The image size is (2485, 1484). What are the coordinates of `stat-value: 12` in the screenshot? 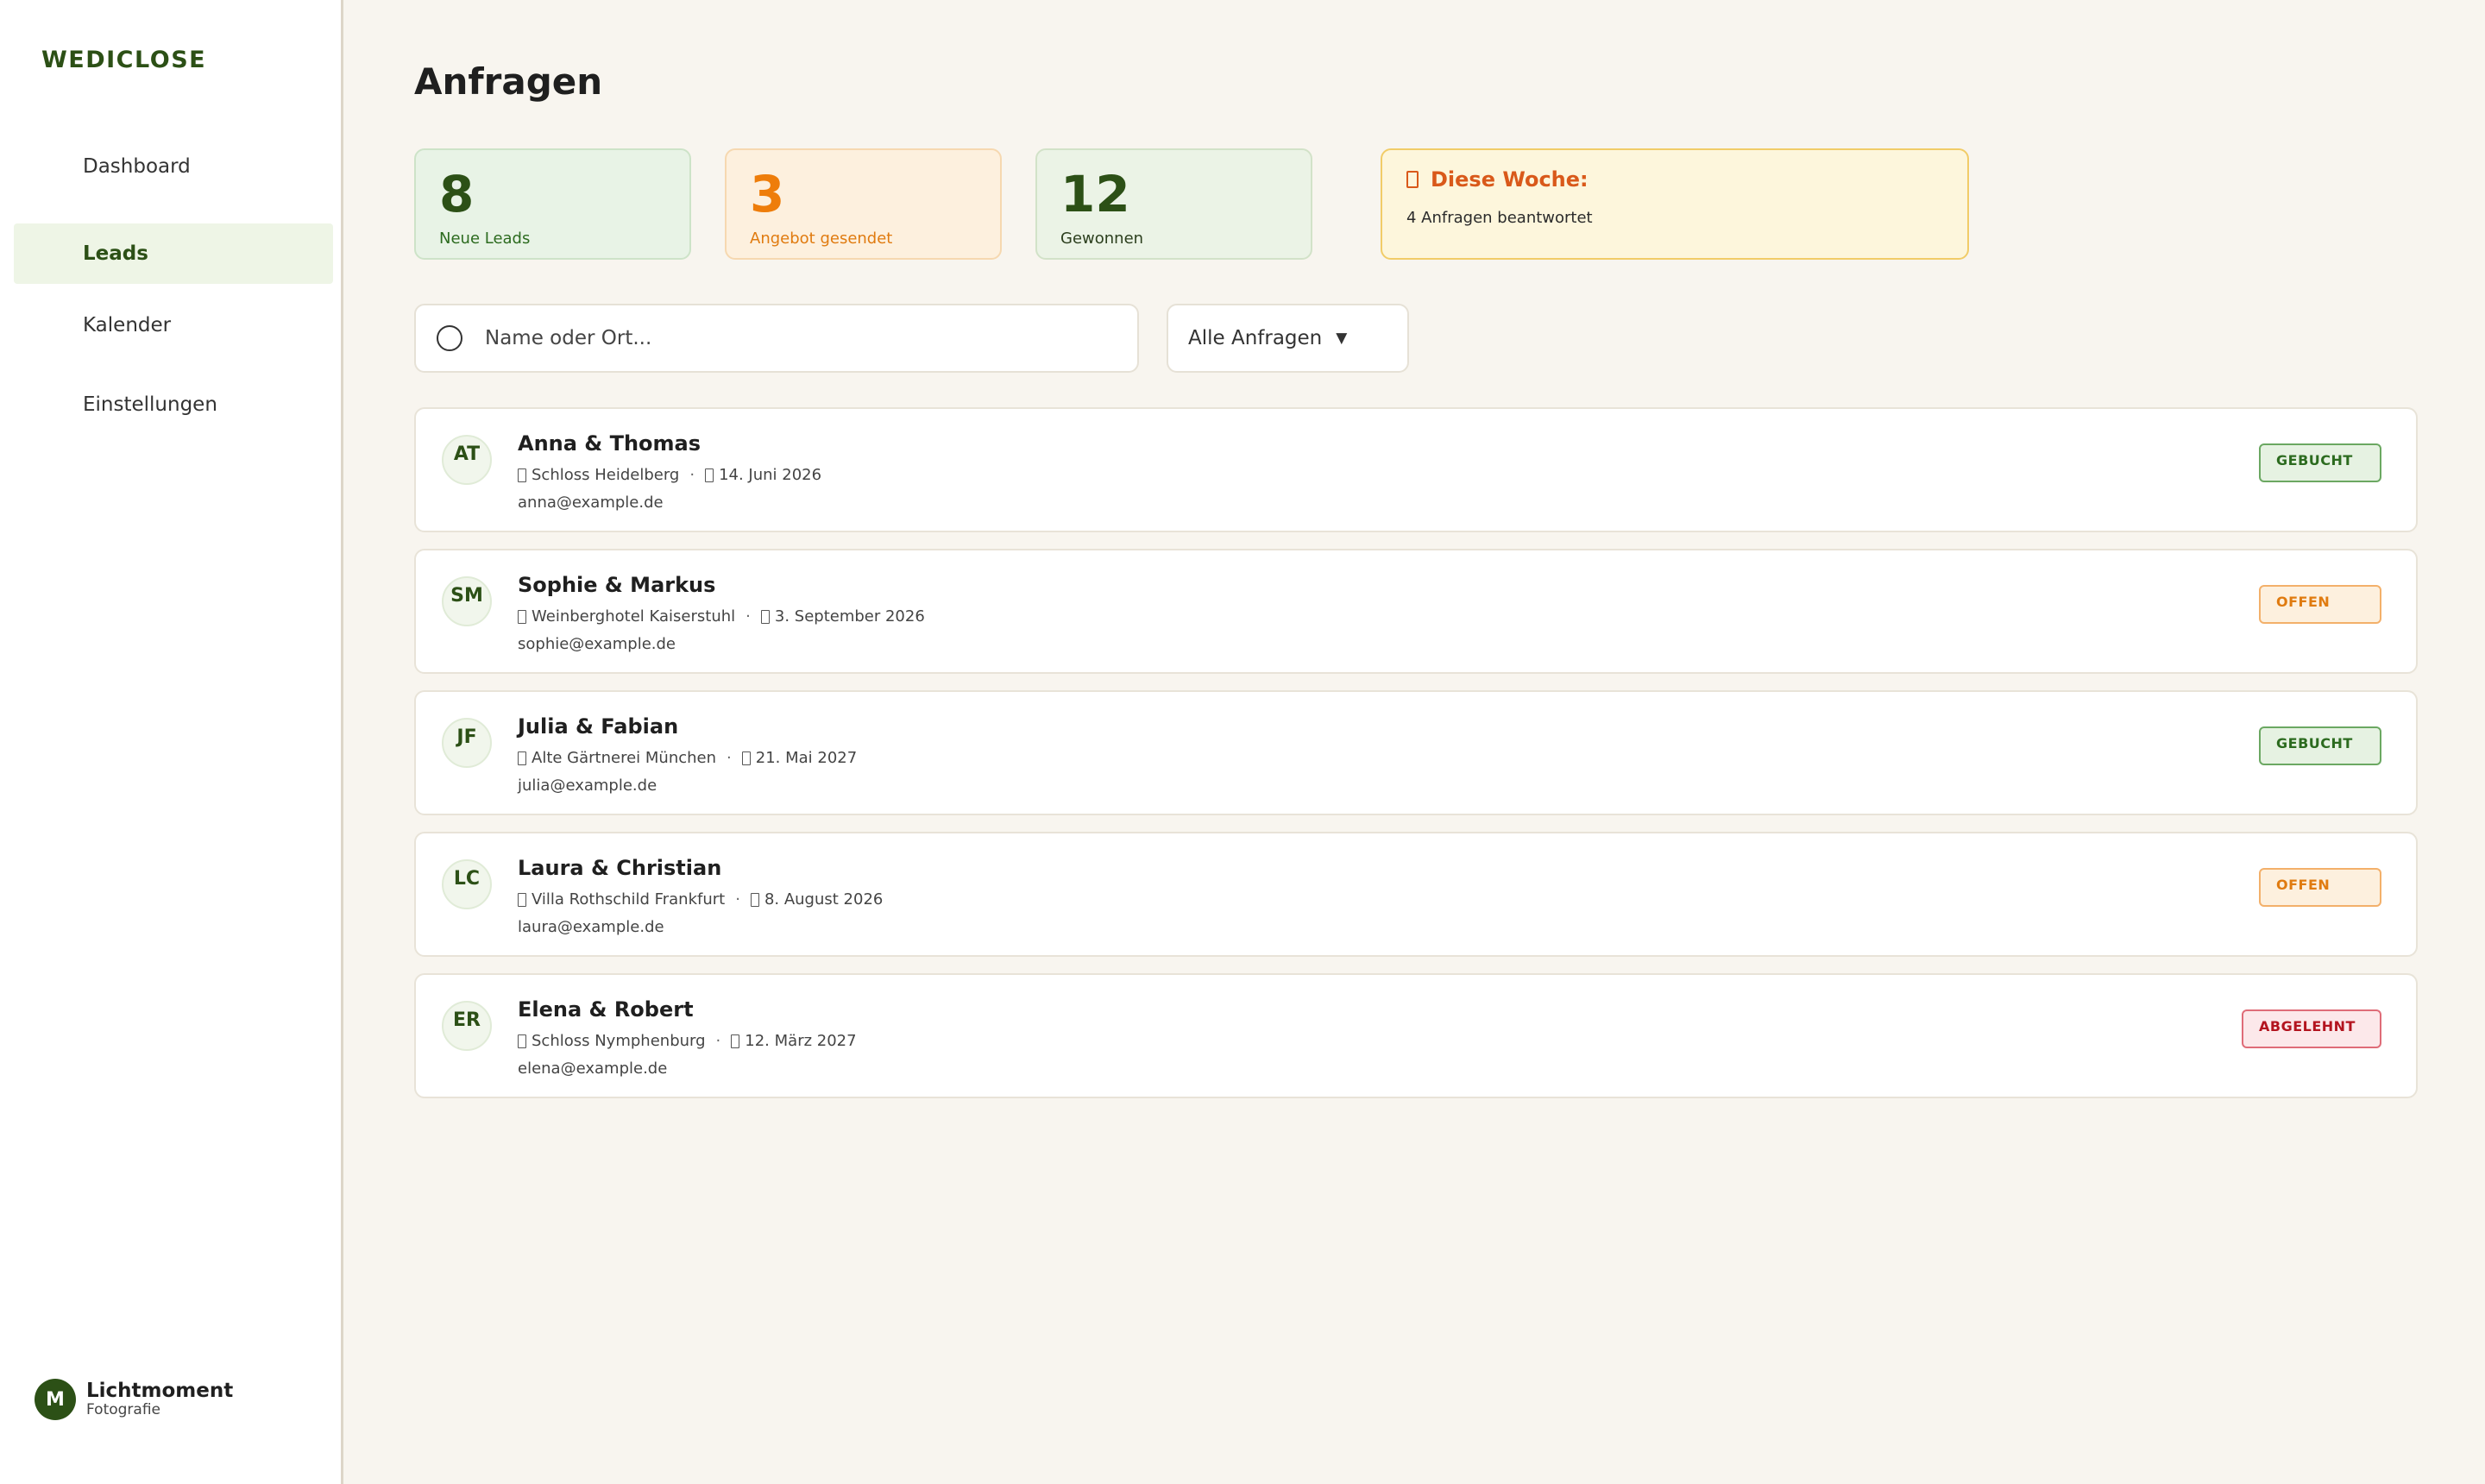 It's located at (1095, 194).